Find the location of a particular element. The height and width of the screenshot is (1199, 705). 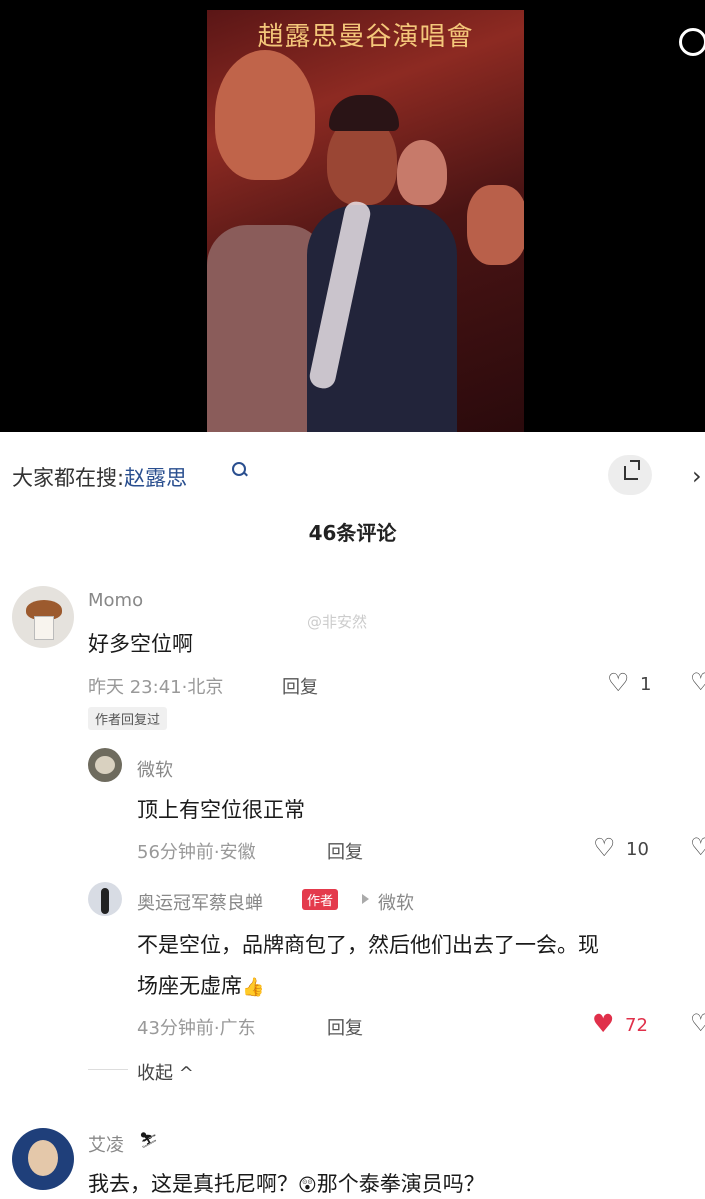

collapse-replies-button: 收起 ^ is located at coordinates (165, 1072).